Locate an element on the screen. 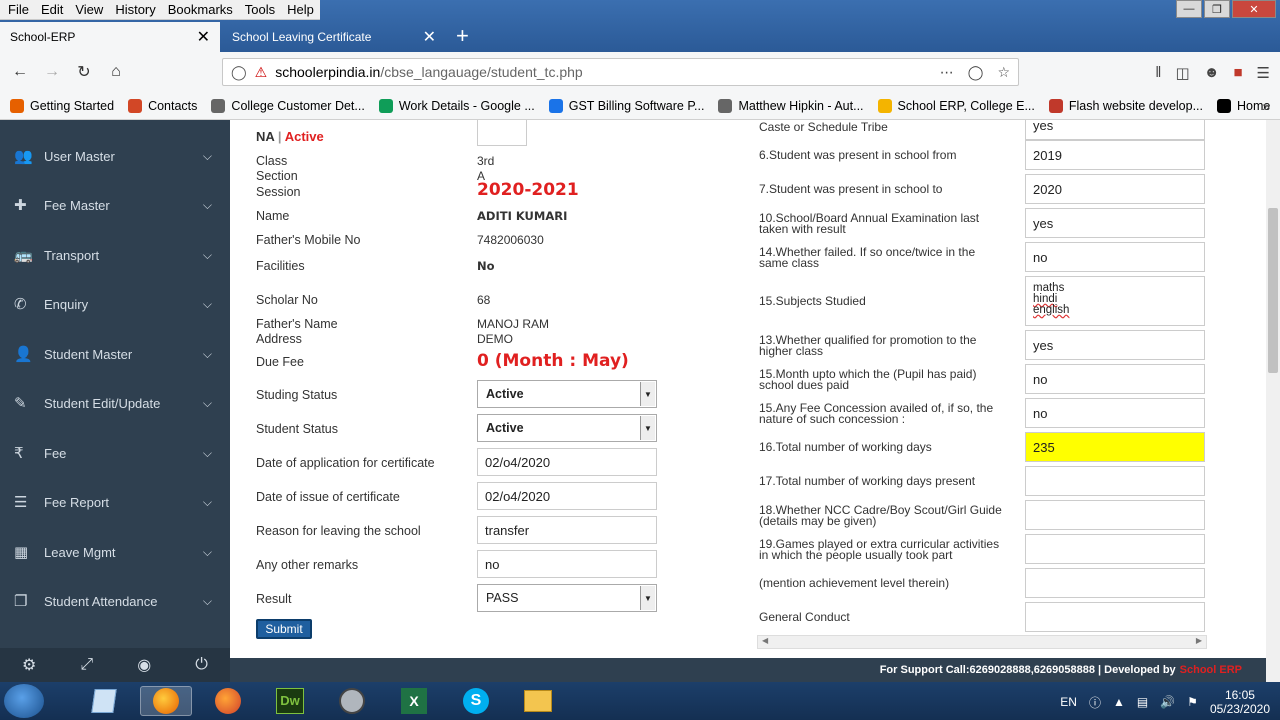  network-icon: ▤ is located at coordinates (1142, 702).